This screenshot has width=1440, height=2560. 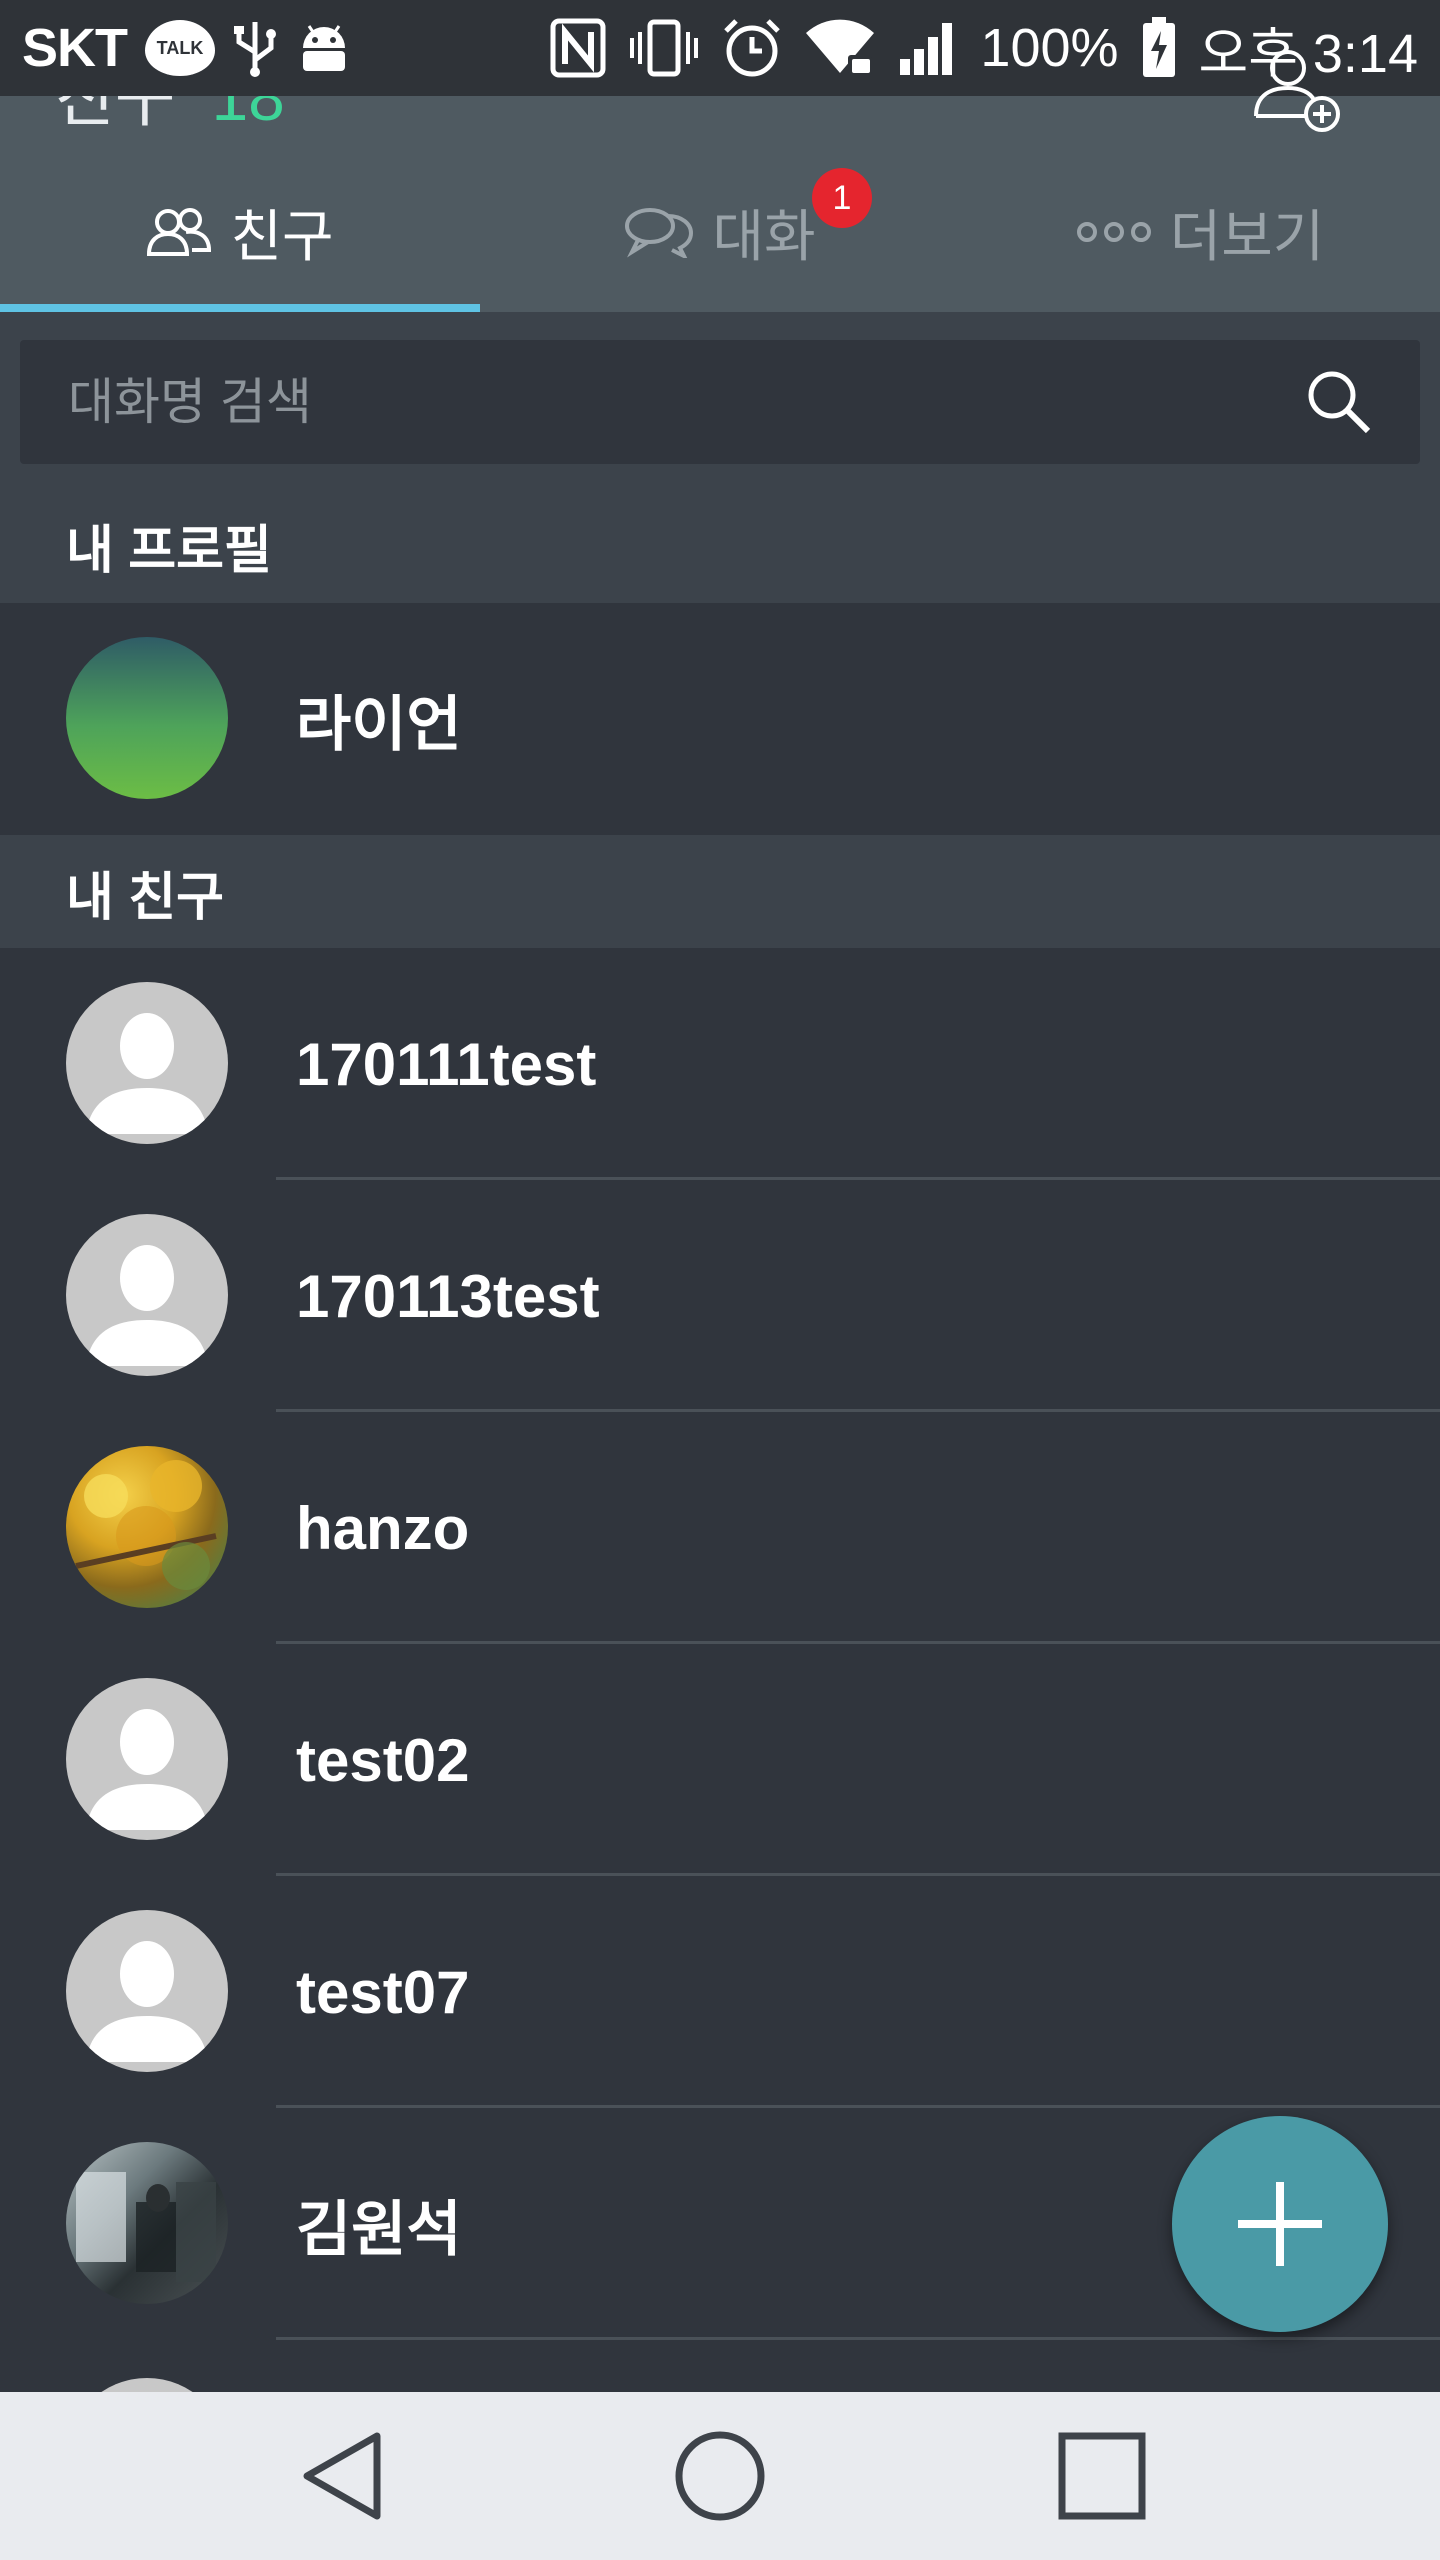 I want to click on list-item: test07, so click(x=720, y=1992).